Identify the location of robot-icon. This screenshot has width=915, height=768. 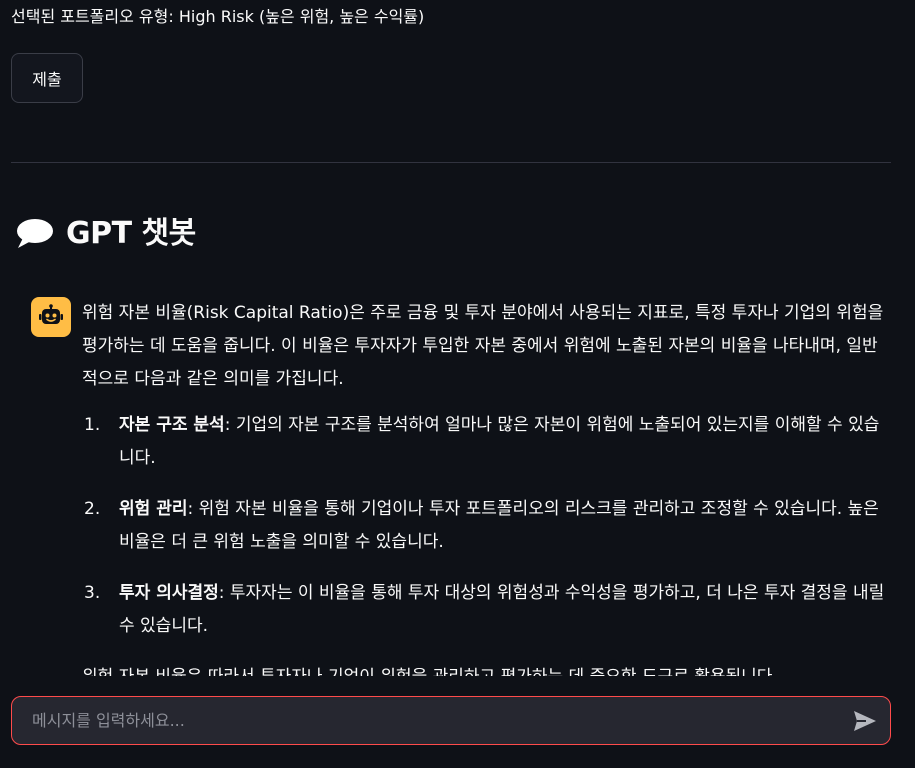
(51, 314).